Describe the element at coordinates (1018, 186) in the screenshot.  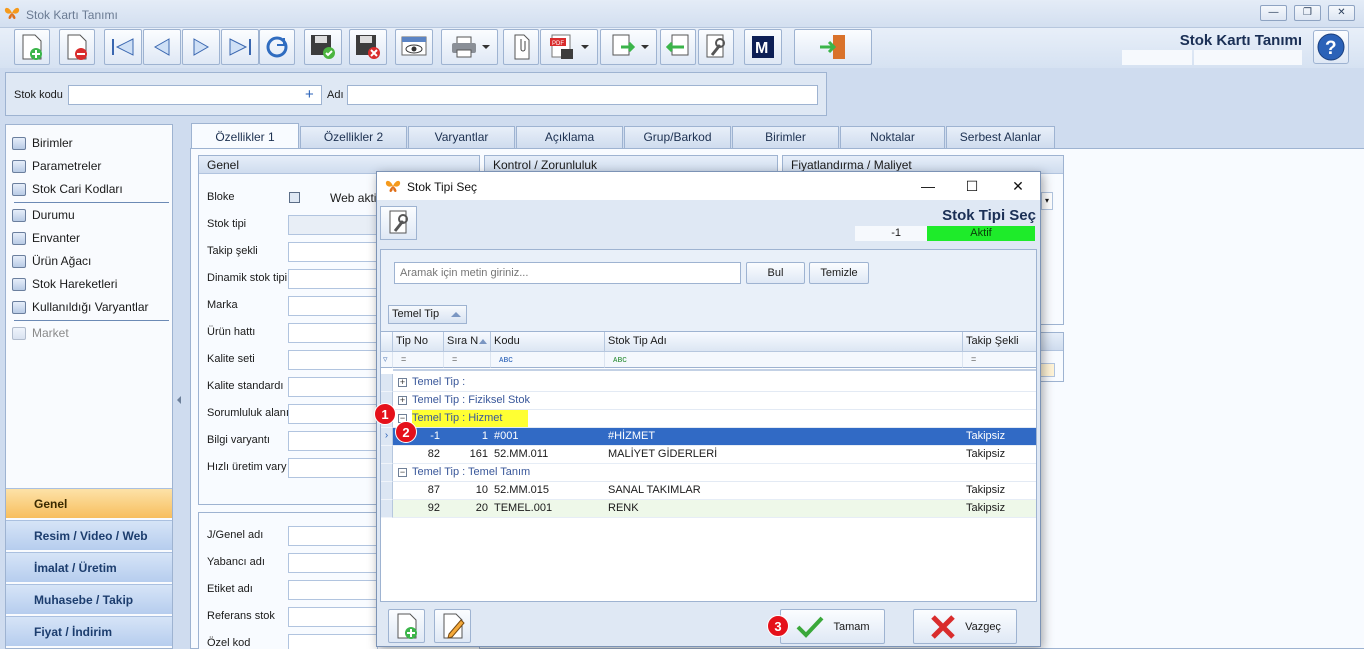
I see `dialog-close-button: ✕` at that location.